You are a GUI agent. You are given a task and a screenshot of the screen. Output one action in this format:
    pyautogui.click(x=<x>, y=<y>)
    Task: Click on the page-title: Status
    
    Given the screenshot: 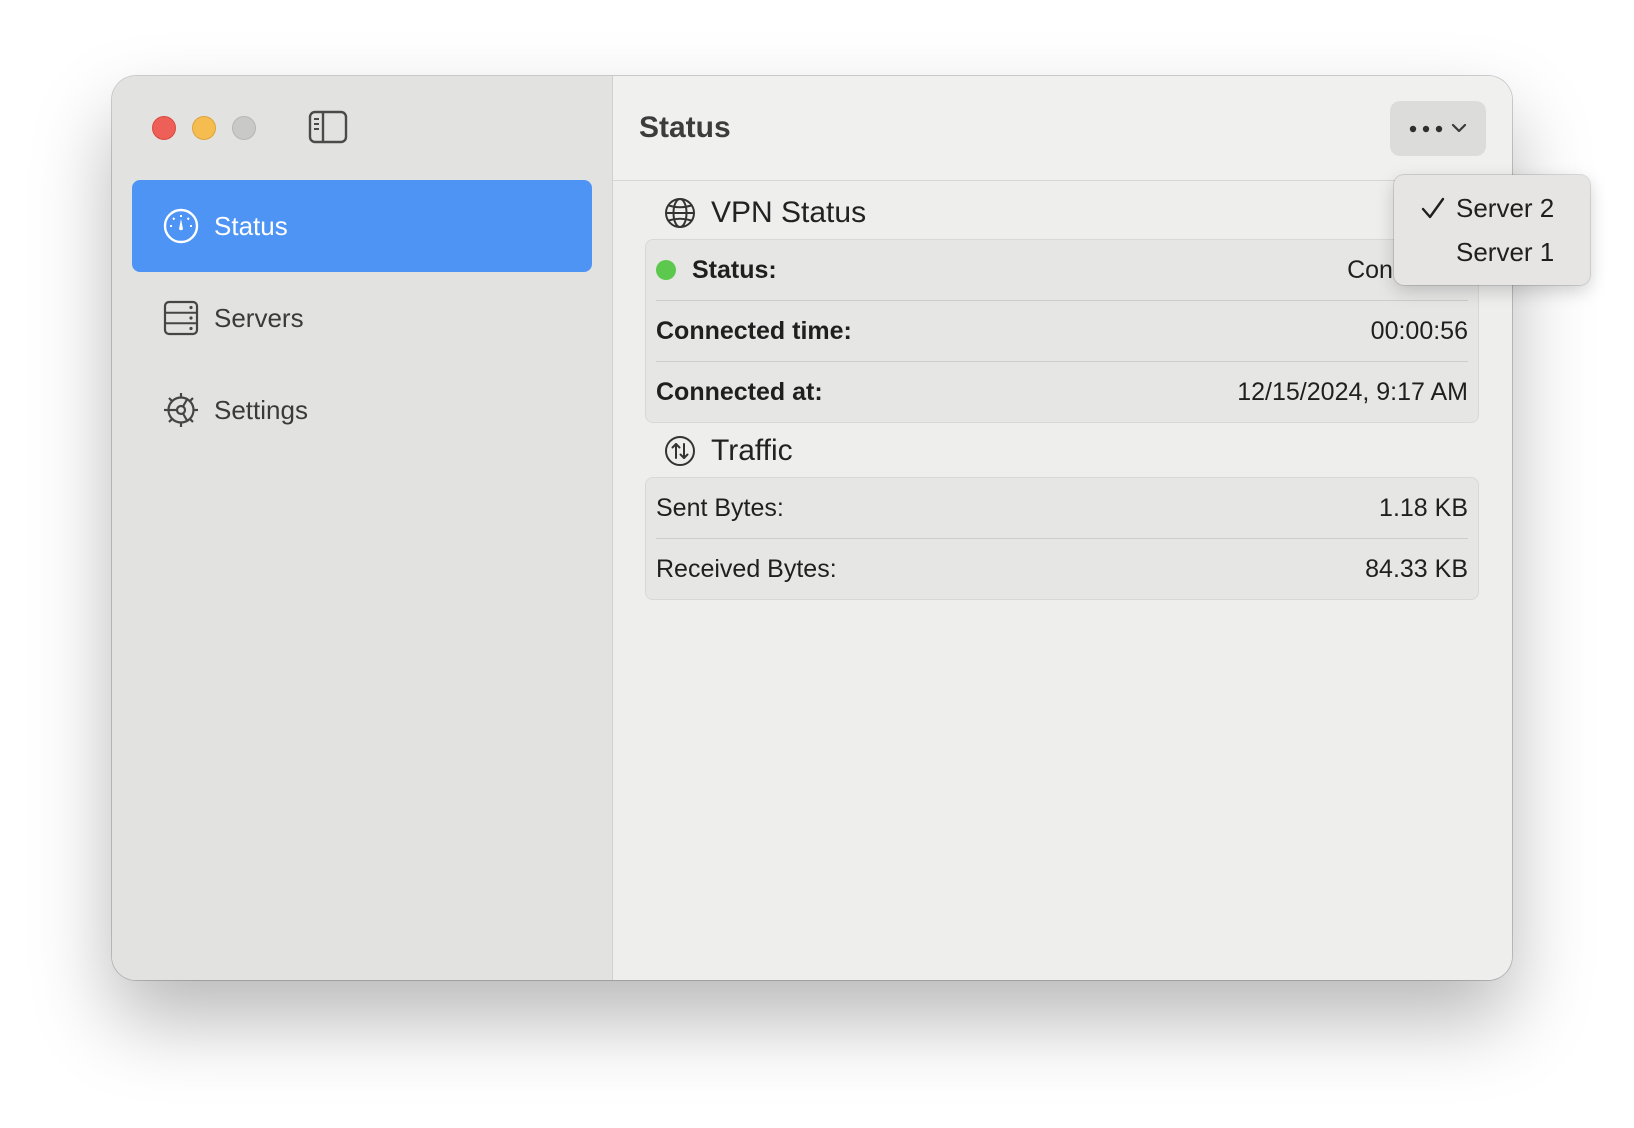 What is the action you would take?
    pyautogui.click(x=685, y=127)
    